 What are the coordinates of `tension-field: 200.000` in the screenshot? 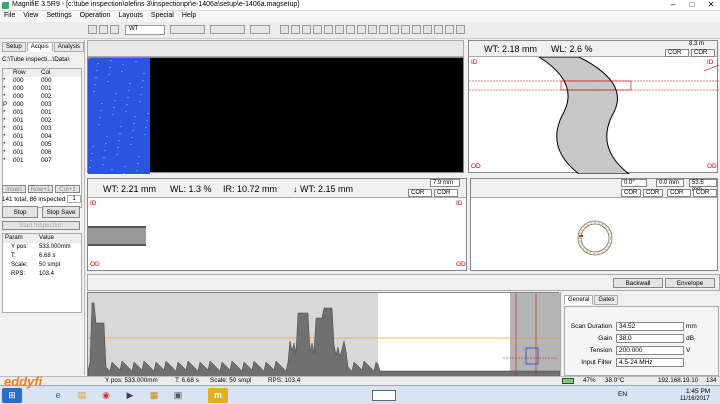 It's located at (650, 350).